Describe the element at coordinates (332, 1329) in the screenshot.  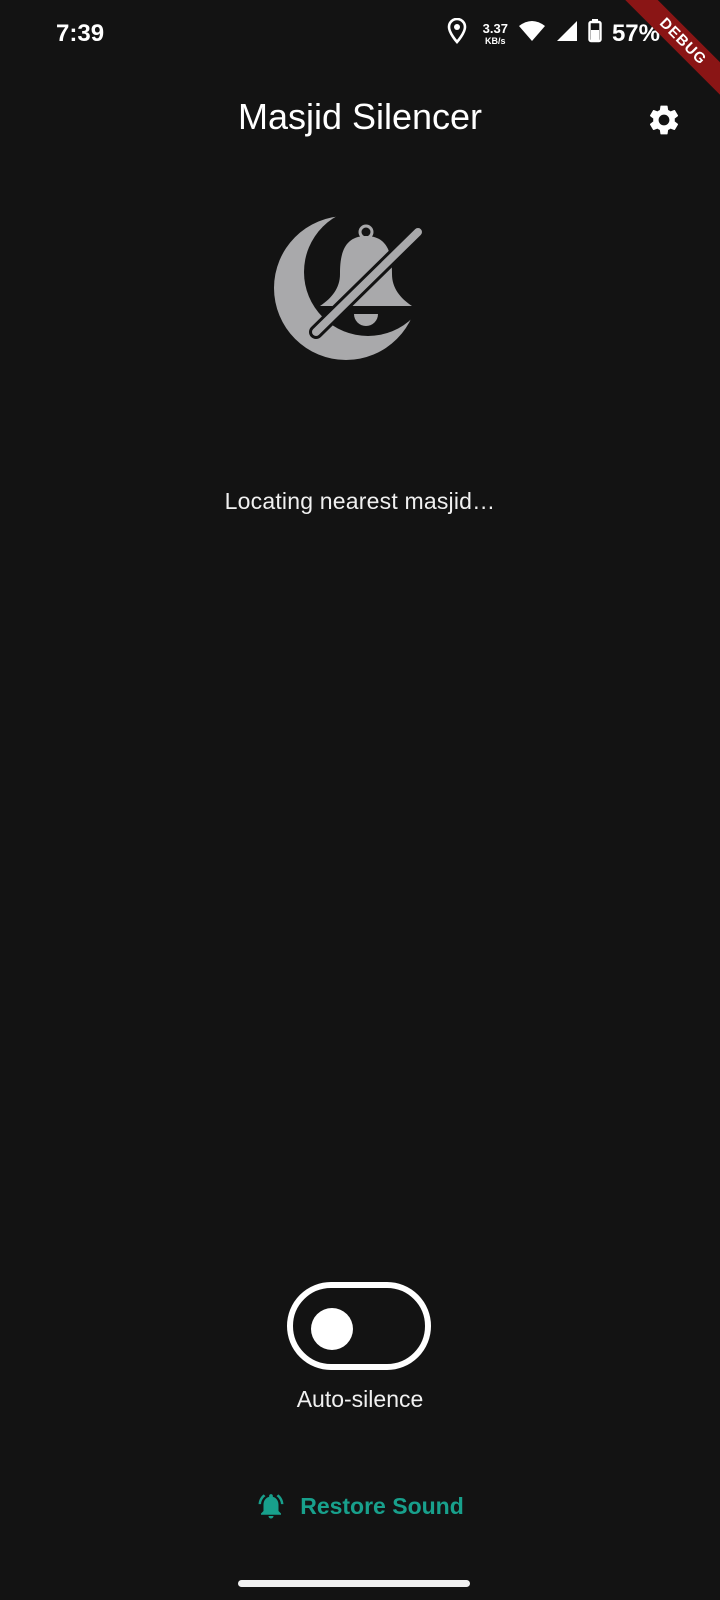
I see `toggle-knob` at that location.